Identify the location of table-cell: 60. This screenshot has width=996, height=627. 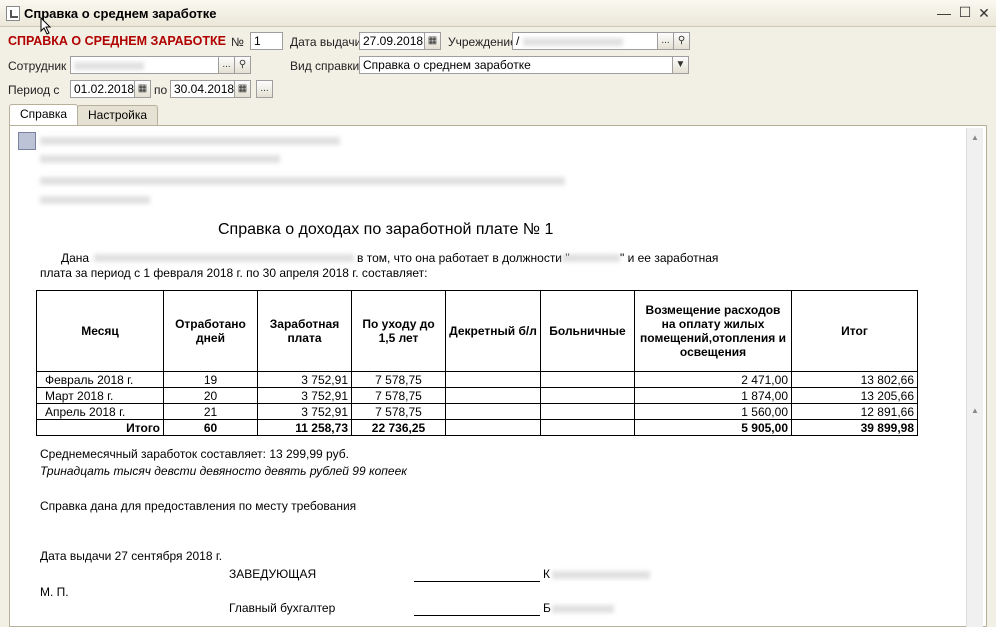
(210, 427).